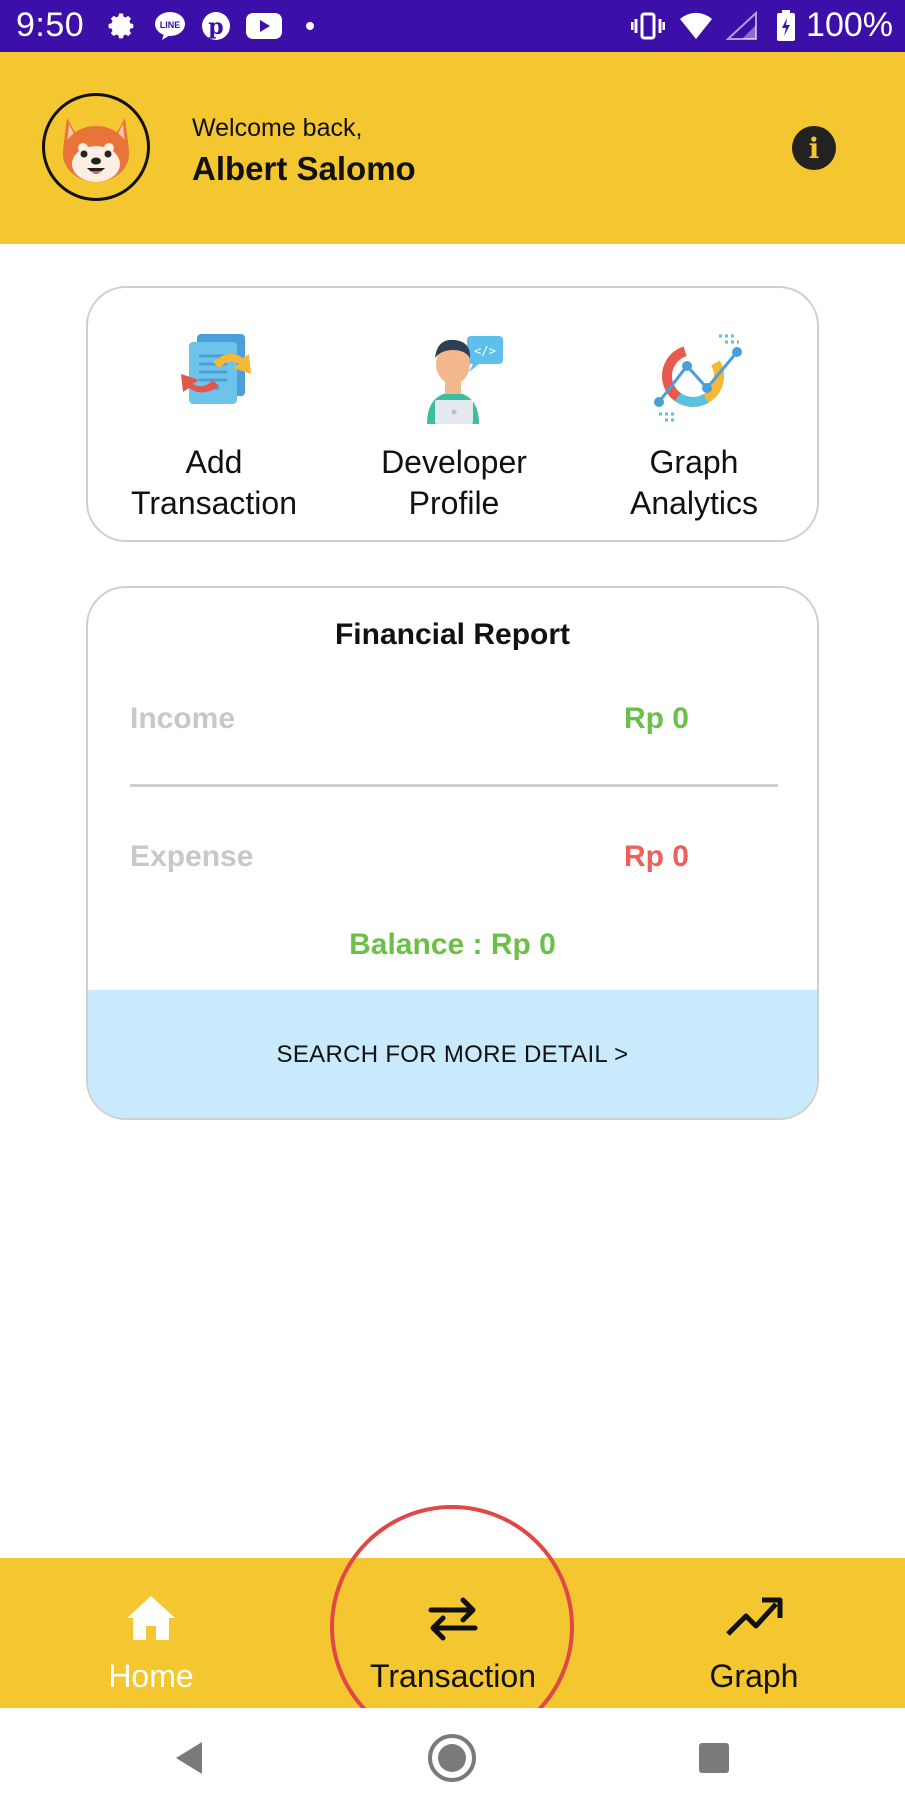  What do you see at coordinates (96, 150) in the screenshot?
I see `shiba-dog-icon` at bounding box center [96, 150].